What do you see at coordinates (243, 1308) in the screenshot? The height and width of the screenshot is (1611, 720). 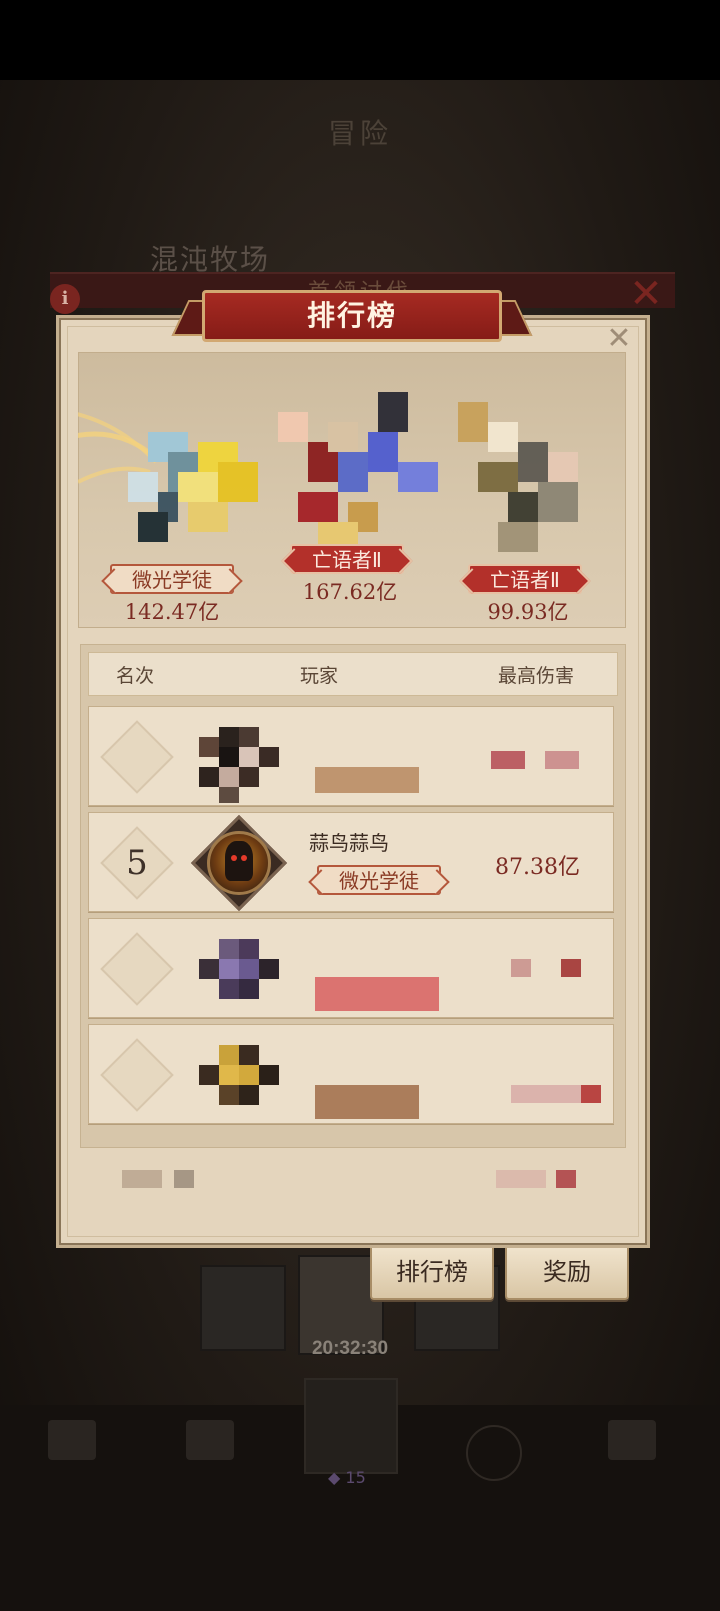 I see `boss-thumbnail` at bounding box center [243, 1308].